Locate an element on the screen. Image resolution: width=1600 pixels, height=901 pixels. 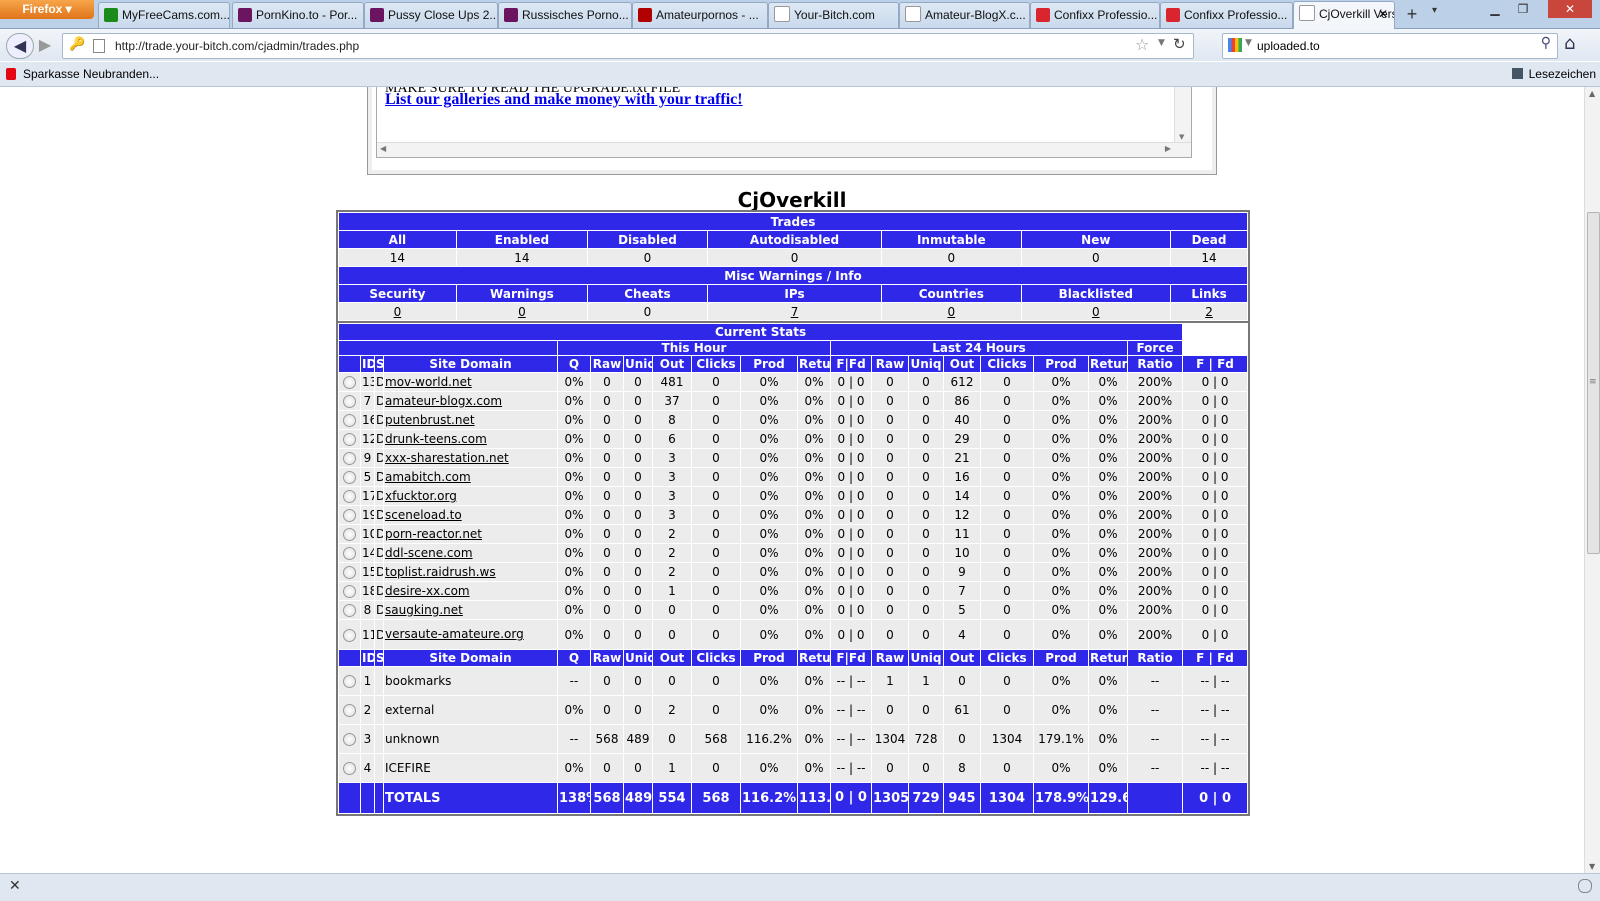
site-domain-link: putenbrust.net is located at coordinates (430, 420).